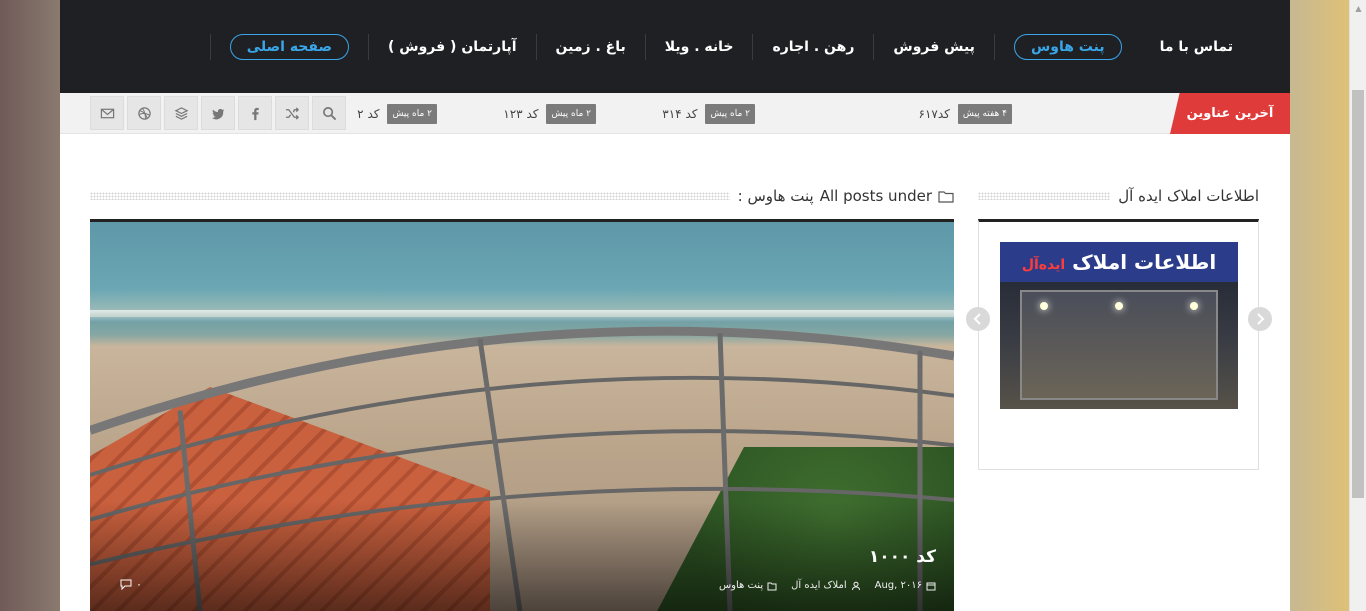  Describe the element at coordinates (855, 585) in the screenshot. I see `user-icon` at that location.